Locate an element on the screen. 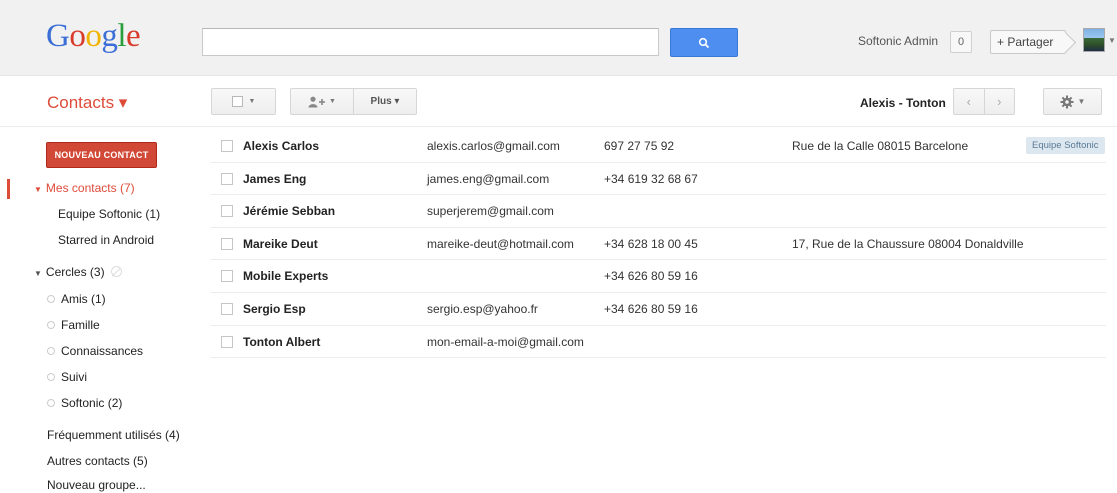  table-row: Tonton Albert mon-email-a-moi@gmail.com is located at coordinates (658, 342).